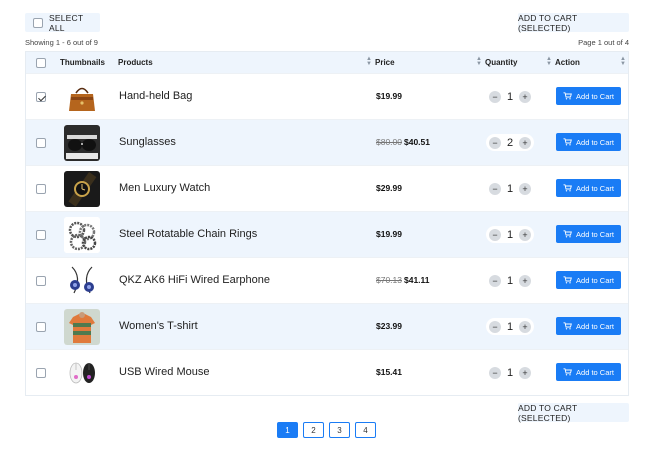  Describe the element at coordinates (389, 188) in the screenshot. I see `current-price: $29.99` at that location.